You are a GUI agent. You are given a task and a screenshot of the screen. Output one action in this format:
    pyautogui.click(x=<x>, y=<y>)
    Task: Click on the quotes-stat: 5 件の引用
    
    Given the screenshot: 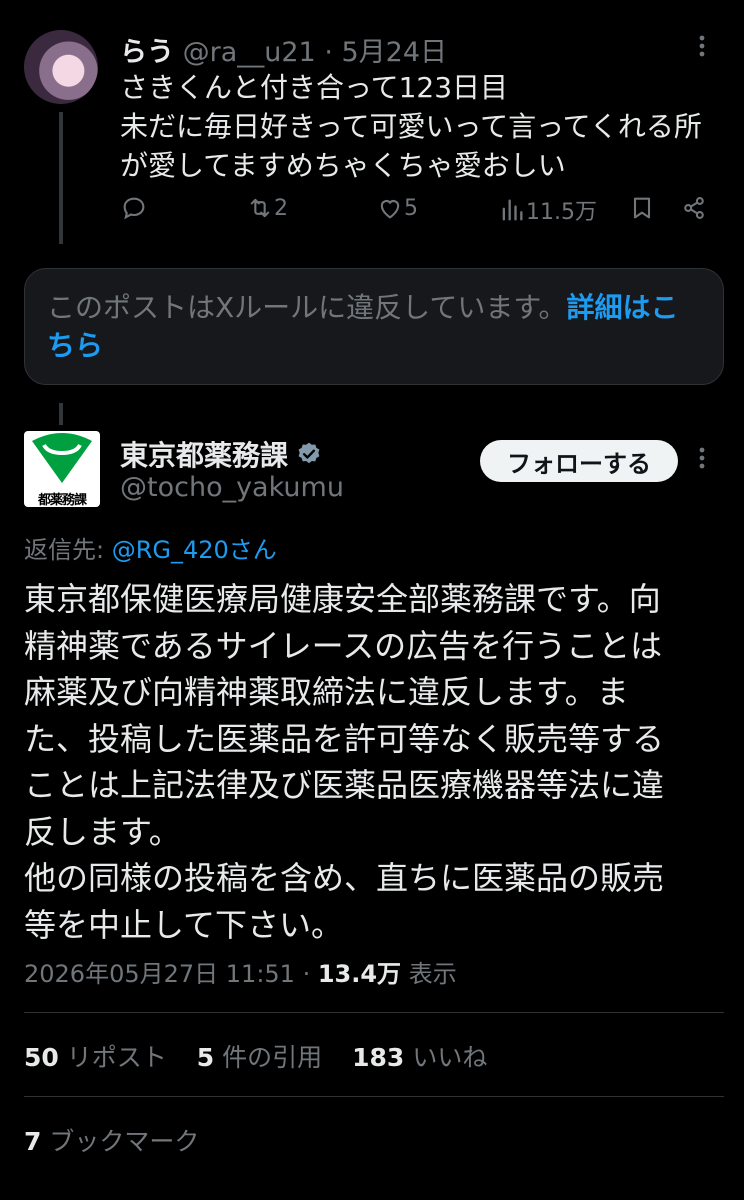 What is the action you would take?
    pyautogui.click(x=259, y=1057)
    